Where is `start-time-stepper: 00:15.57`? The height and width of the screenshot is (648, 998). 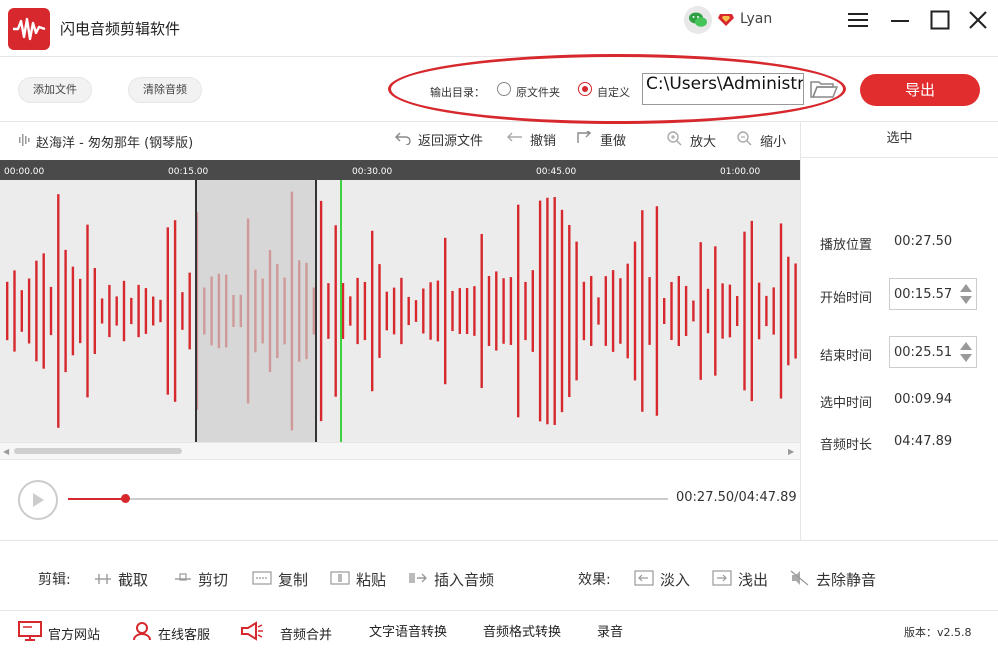
start-time-stepper: 00:15.57 is located at coordinates (933, 294).